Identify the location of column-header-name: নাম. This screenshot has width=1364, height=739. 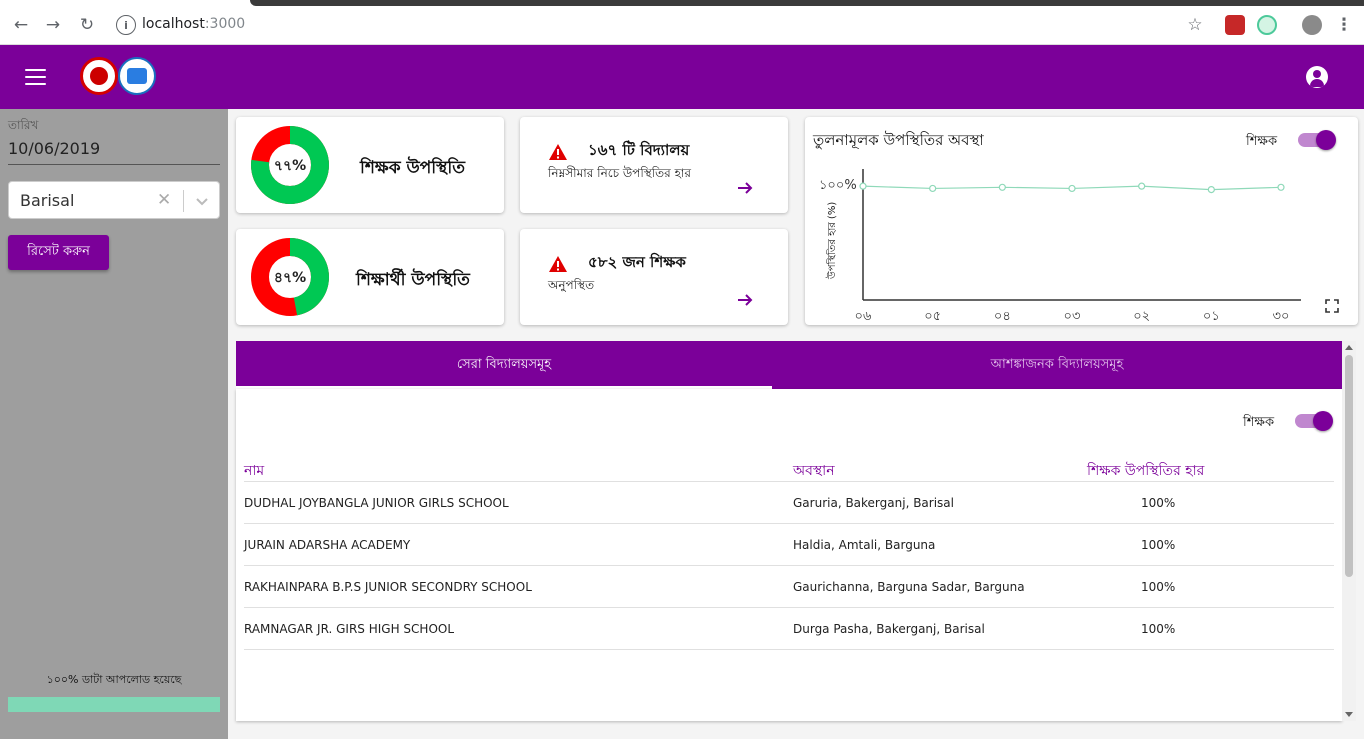
(254, 471).